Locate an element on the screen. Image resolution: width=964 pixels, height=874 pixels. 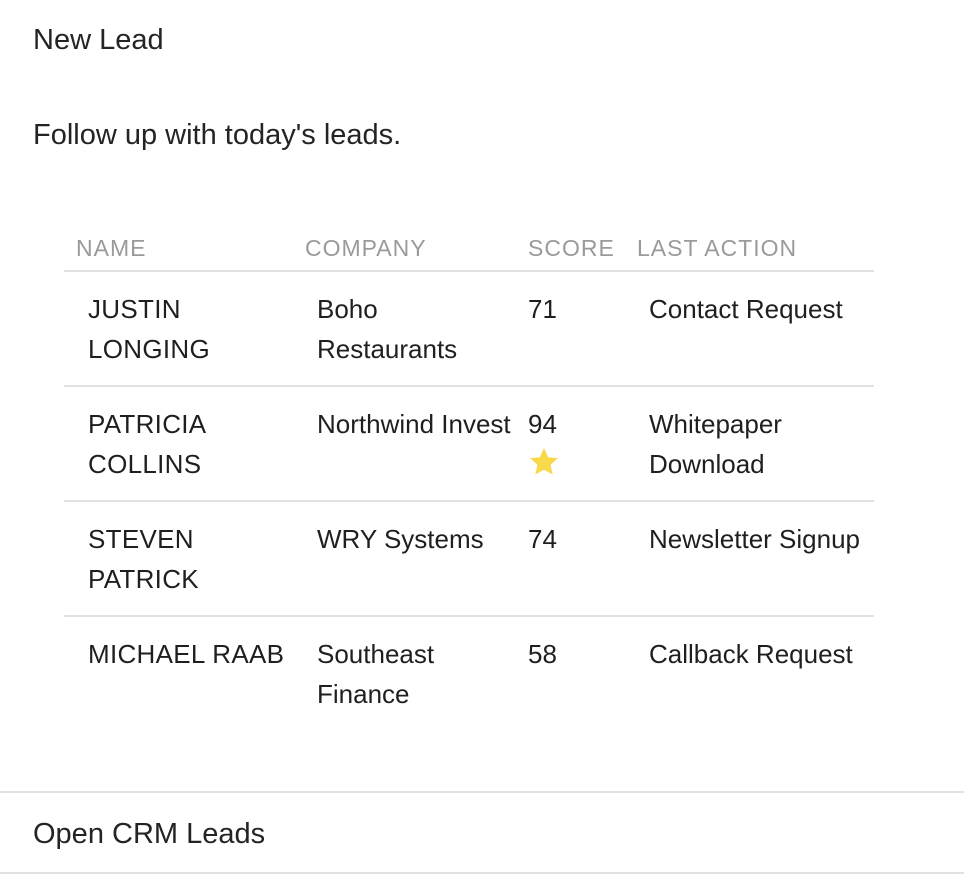
lead-score: 74 is located at coordinates (570, 559).